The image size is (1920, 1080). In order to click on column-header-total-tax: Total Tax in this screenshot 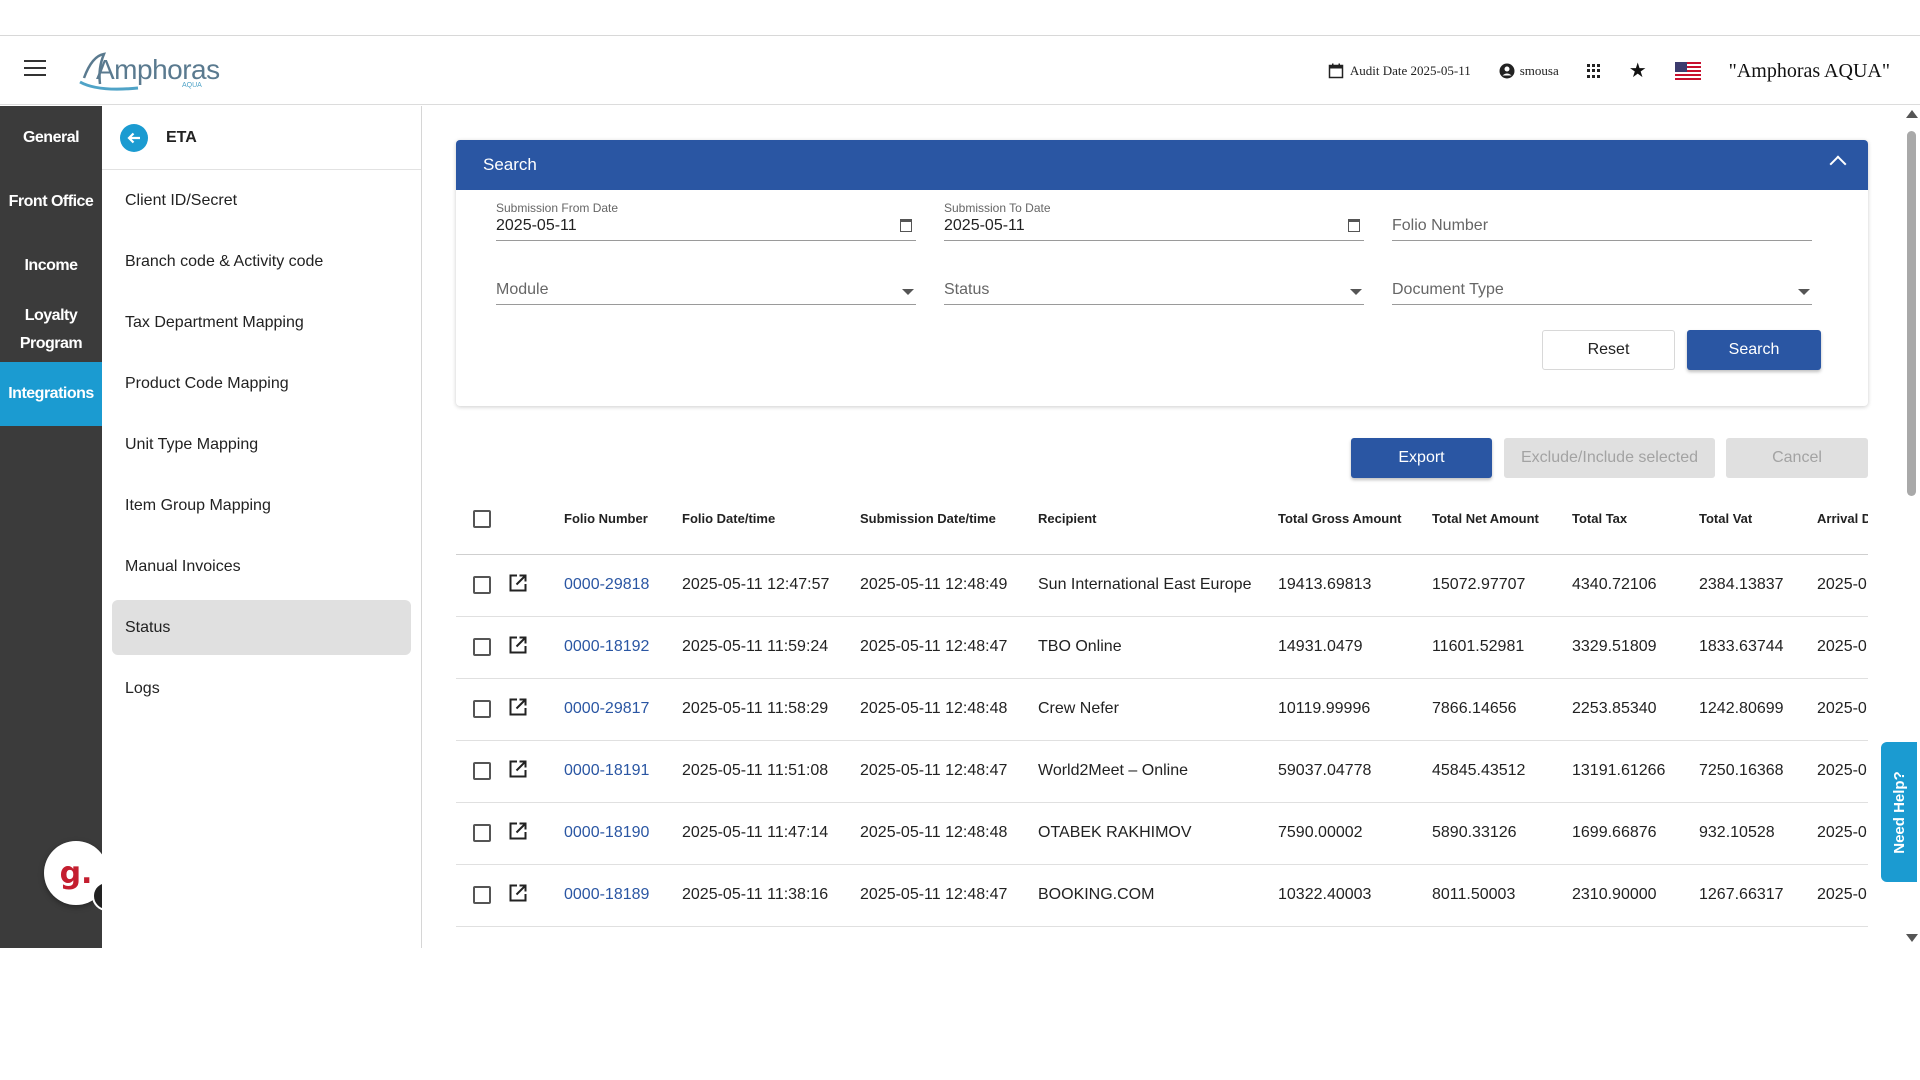, I will do `click(1635, 519)`.